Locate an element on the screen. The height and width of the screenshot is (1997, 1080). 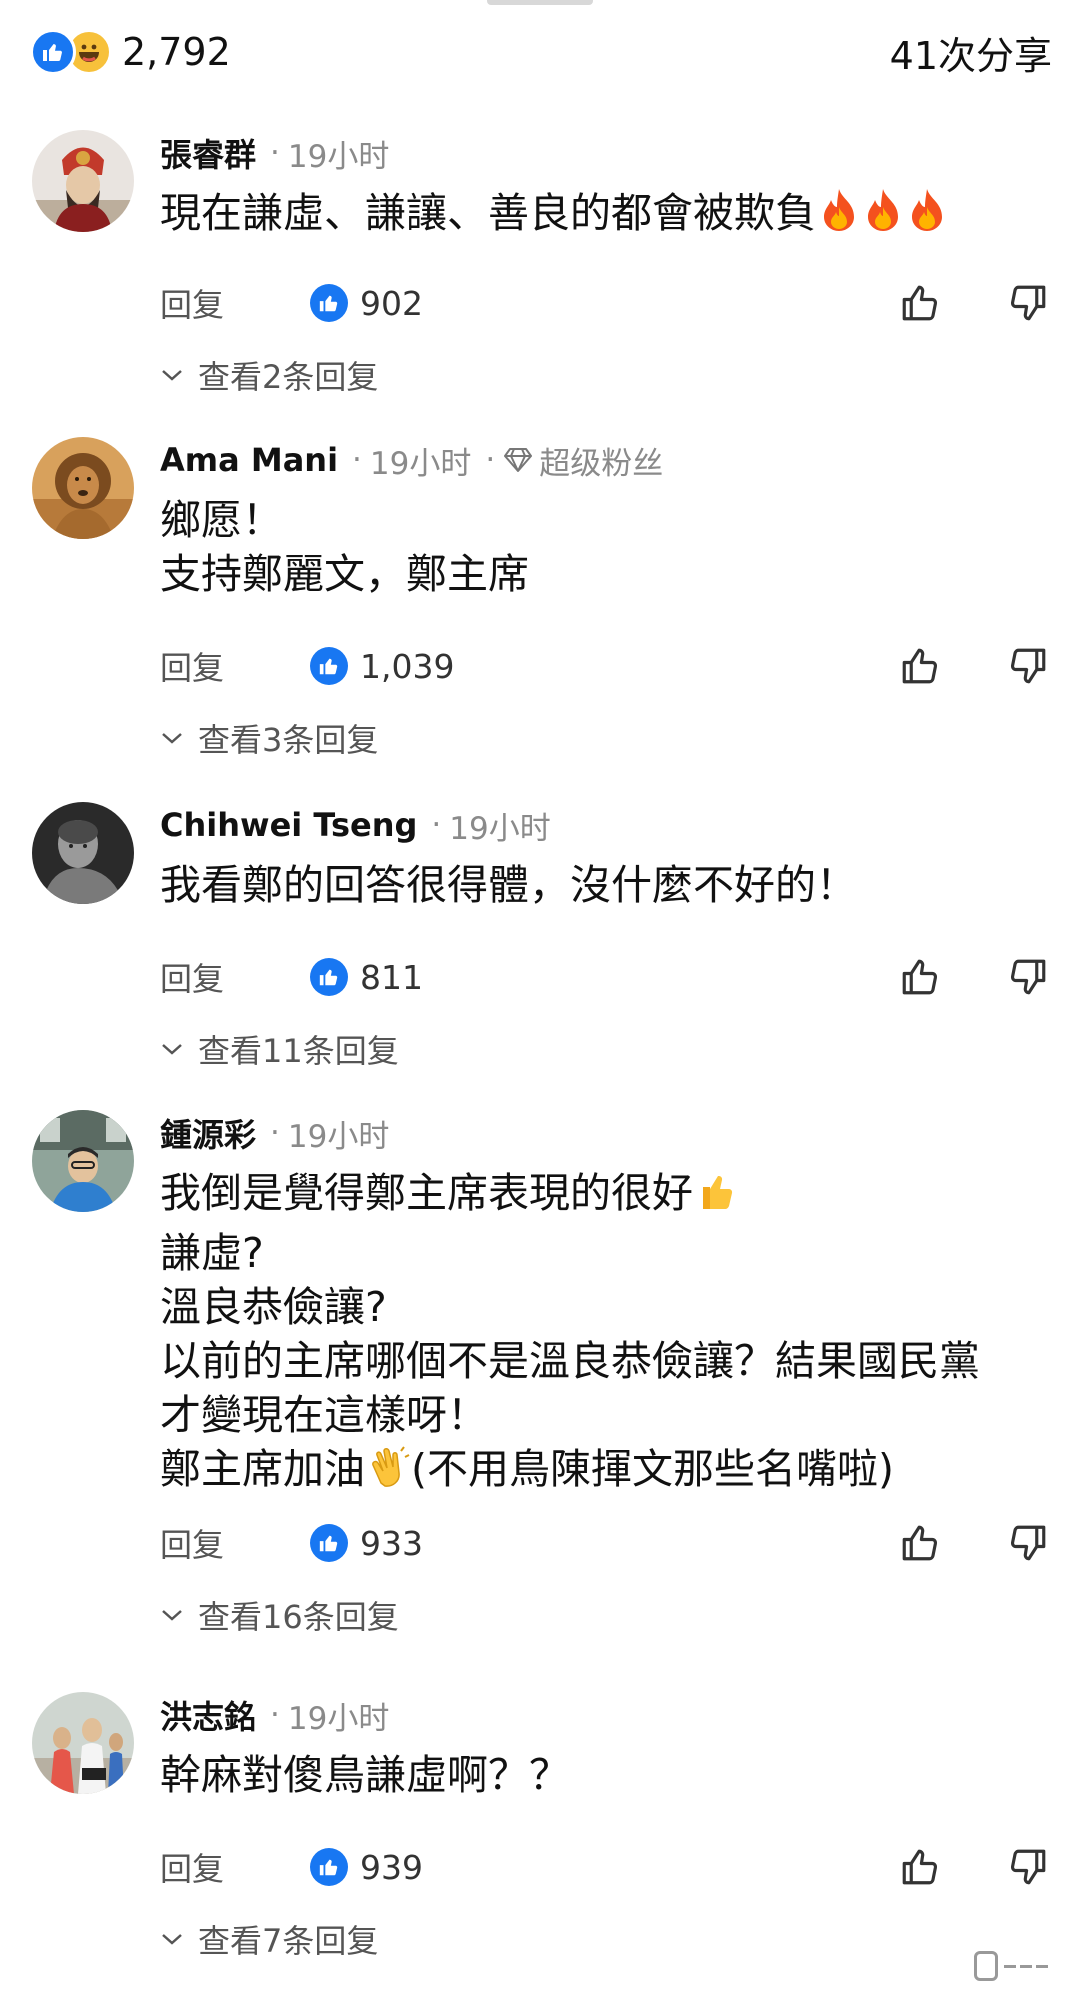
top-fan-badge: 超级粉丝 is located at coordinates (583, 460).